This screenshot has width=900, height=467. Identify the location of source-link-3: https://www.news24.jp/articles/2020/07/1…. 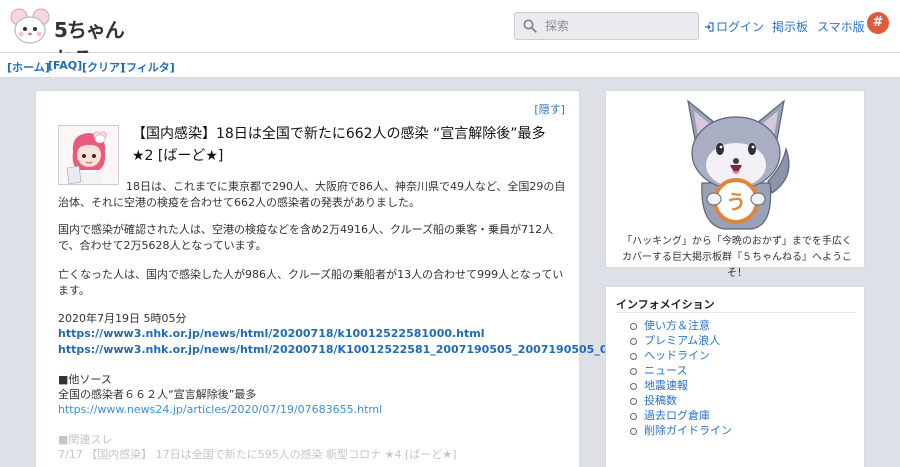
(313, 410).